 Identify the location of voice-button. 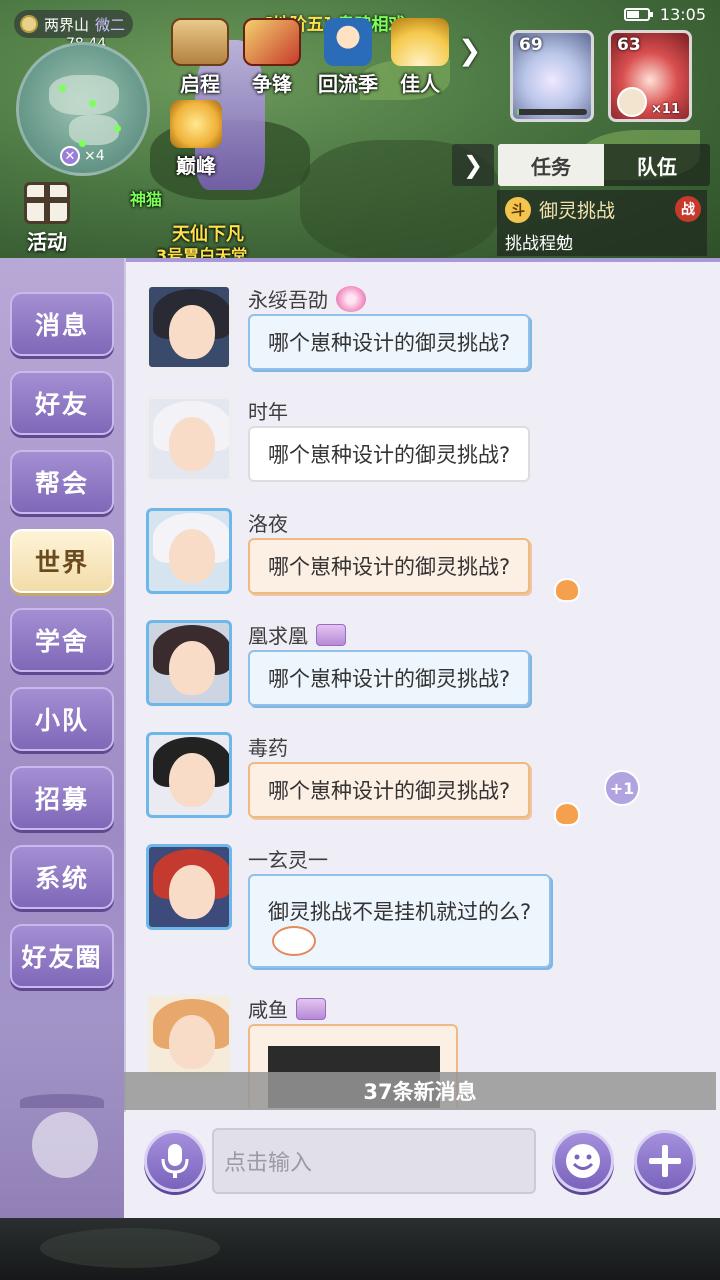
(175, 1161).